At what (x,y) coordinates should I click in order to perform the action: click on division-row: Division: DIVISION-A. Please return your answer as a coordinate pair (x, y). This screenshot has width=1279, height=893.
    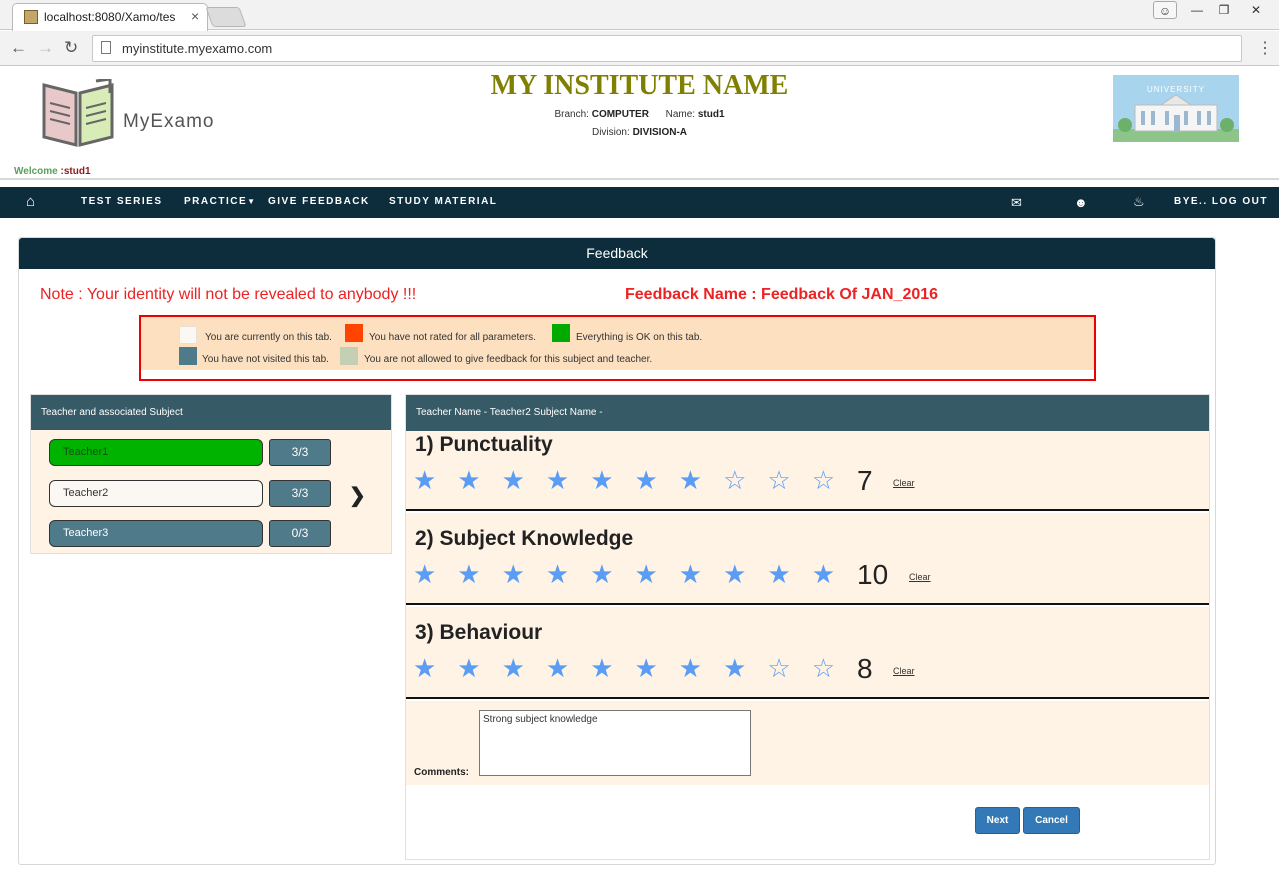
    Looking at the image, I should click on (639, 132).